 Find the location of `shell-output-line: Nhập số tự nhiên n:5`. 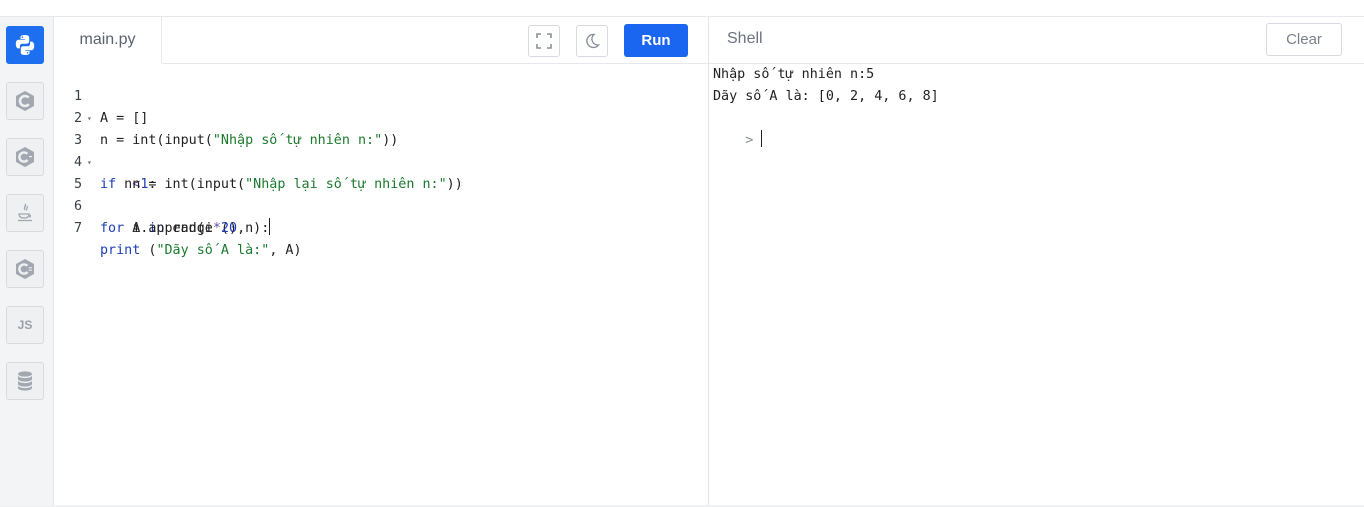

shell-output-line: Nhập số tự nhiên n:5 is located at coordinates (794, 74).